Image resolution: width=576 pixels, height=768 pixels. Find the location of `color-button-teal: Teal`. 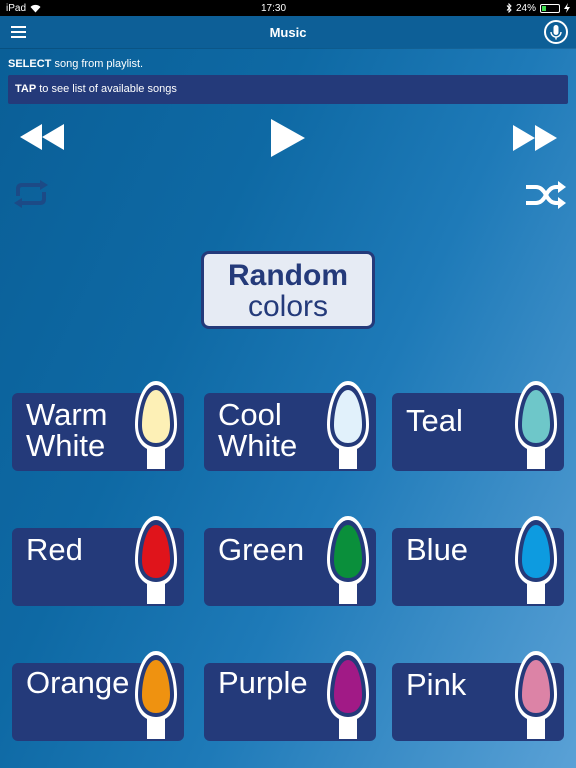

color-button-teal: Teal is located at coordinates (478, 426).